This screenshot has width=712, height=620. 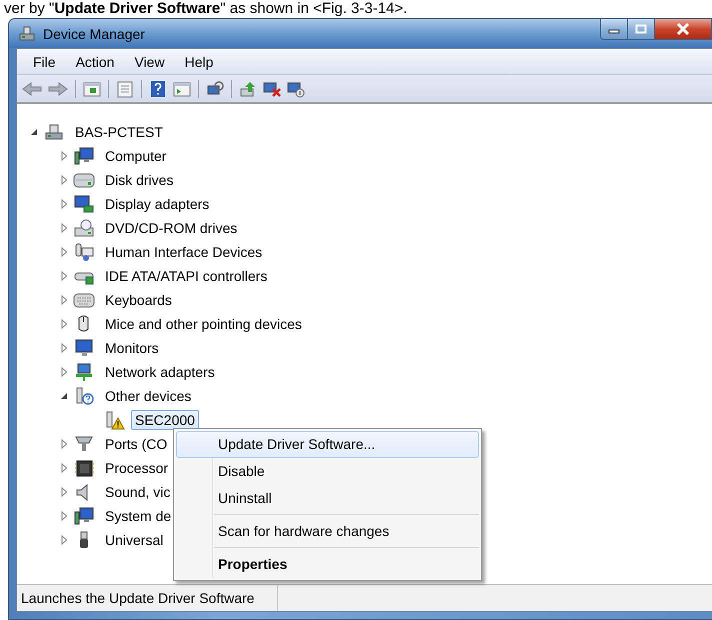 What do you see at coordinates (327, 531) in the screenshot?
I see `context-menu-item: Scan for hardware changes` at bounding box center [327, 531].